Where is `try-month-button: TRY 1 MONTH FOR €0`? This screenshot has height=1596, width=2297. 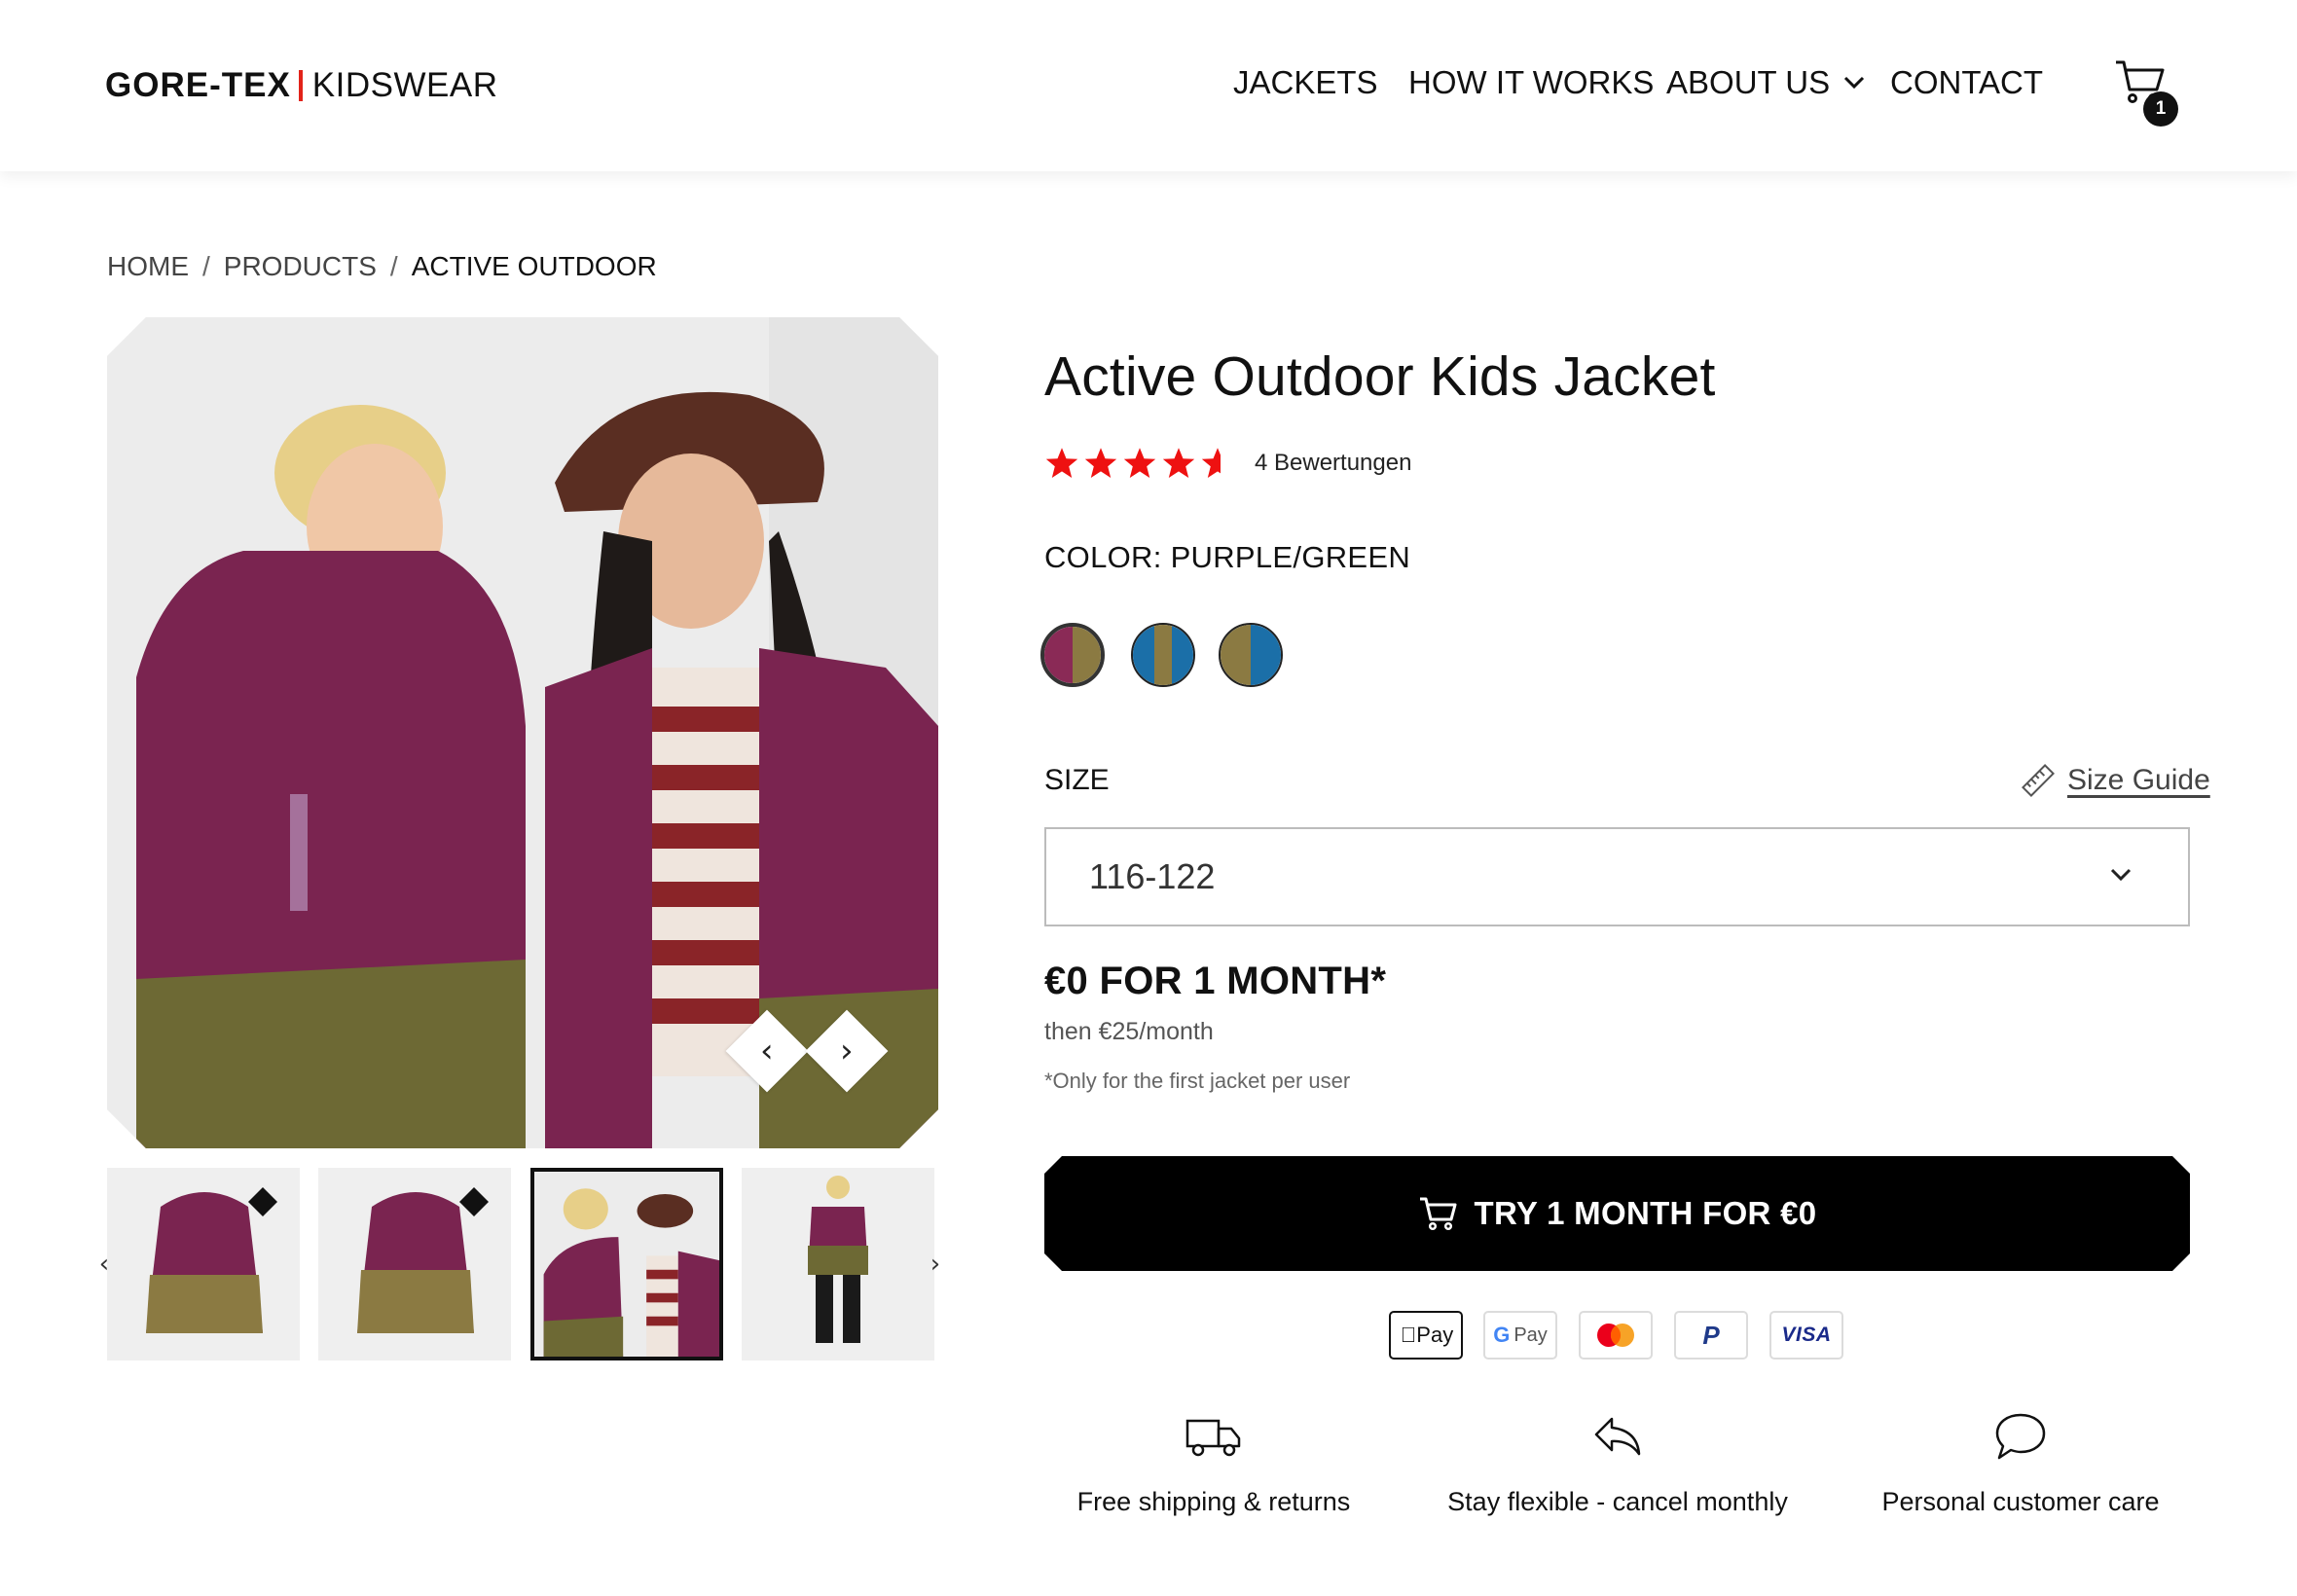
try-month-button: TRY 1 MONTH FOR €0 is located at coordinates (1617, 1213).